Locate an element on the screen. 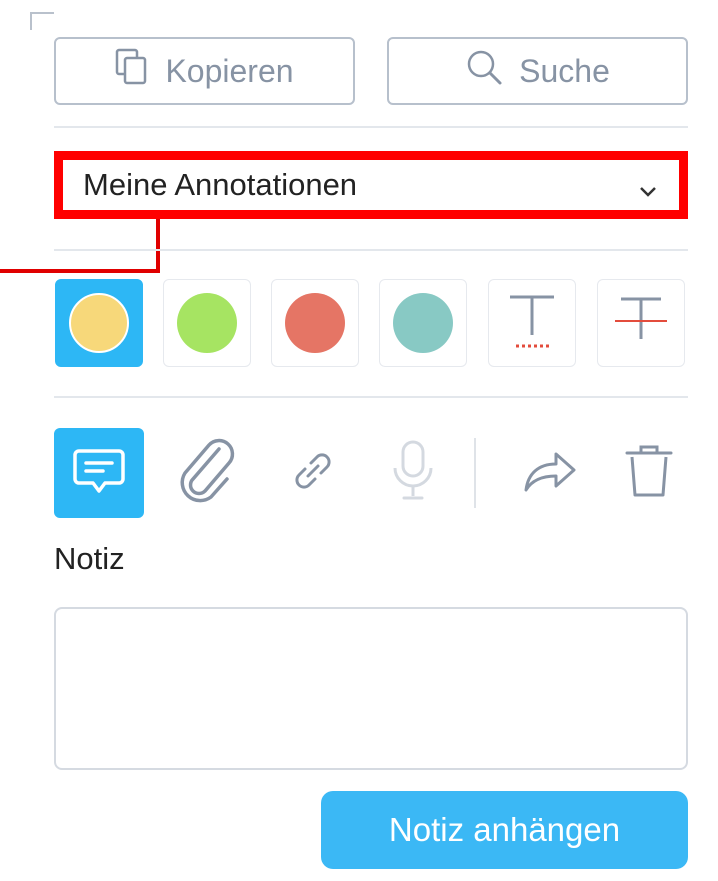  text-underline-icon is located at coordinates (532, 323).